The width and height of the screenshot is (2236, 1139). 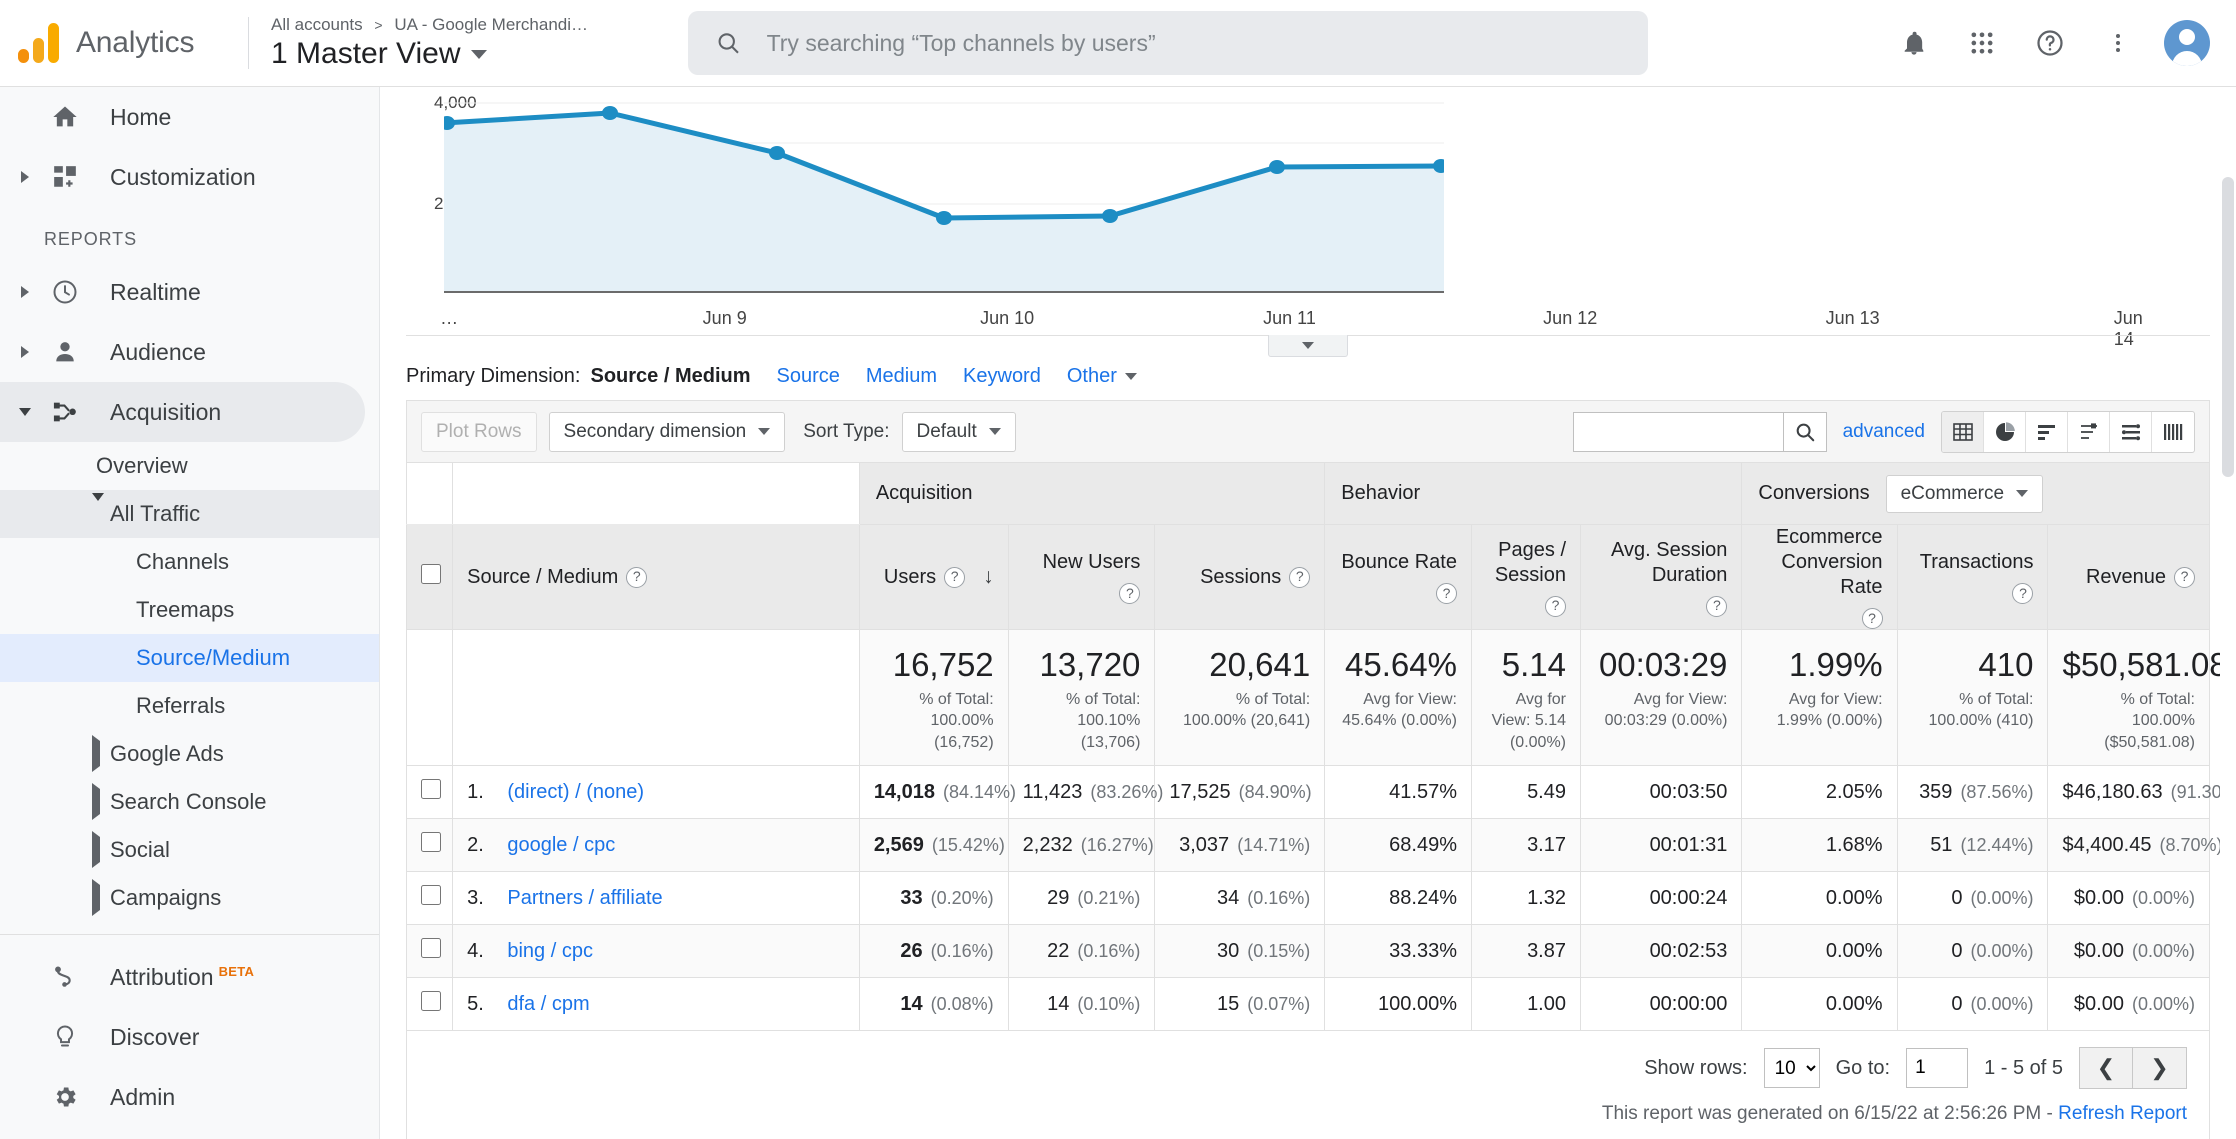 What do you see at coordinates (901, 376) in the screenshot?
I see `primary-dimension-medium: Medium` at bounding box center [901, 376].